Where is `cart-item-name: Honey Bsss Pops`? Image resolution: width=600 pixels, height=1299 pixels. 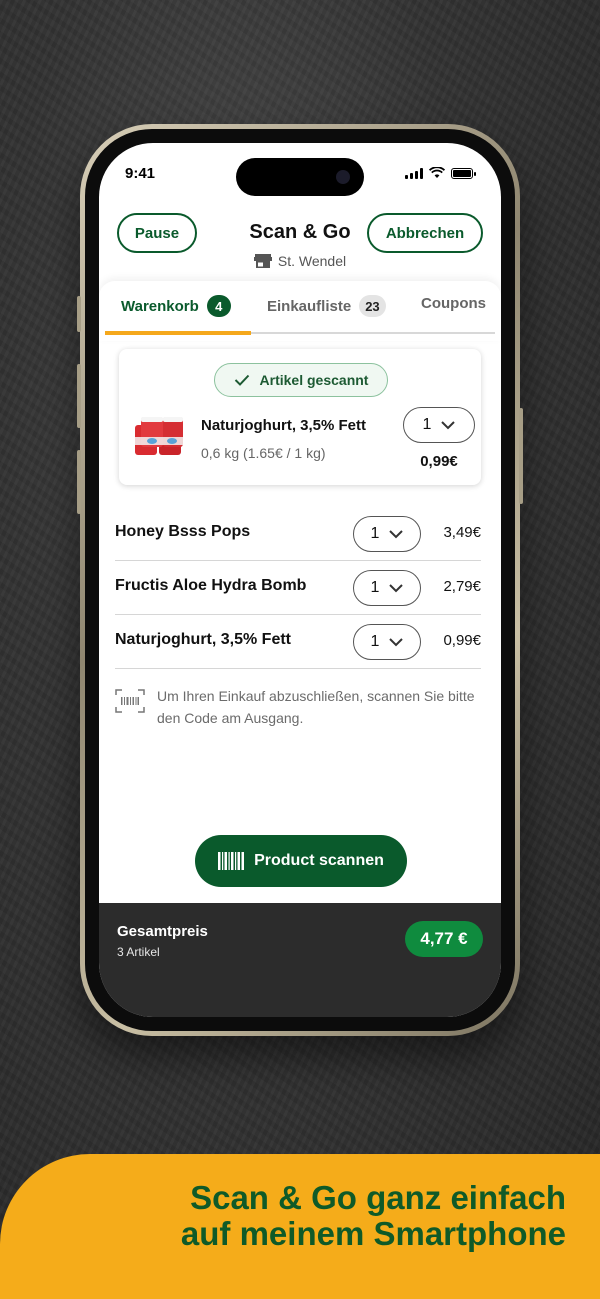 cart-item-name: Honey Bsss Pops is located at coordinates (183, 531).